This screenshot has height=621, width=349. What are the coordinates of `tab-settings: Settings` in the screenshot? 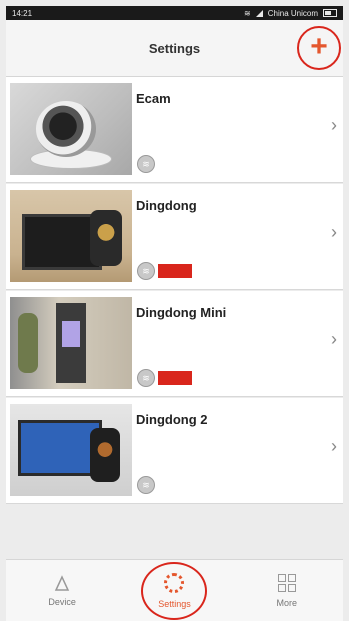 It's located at (174, 591).